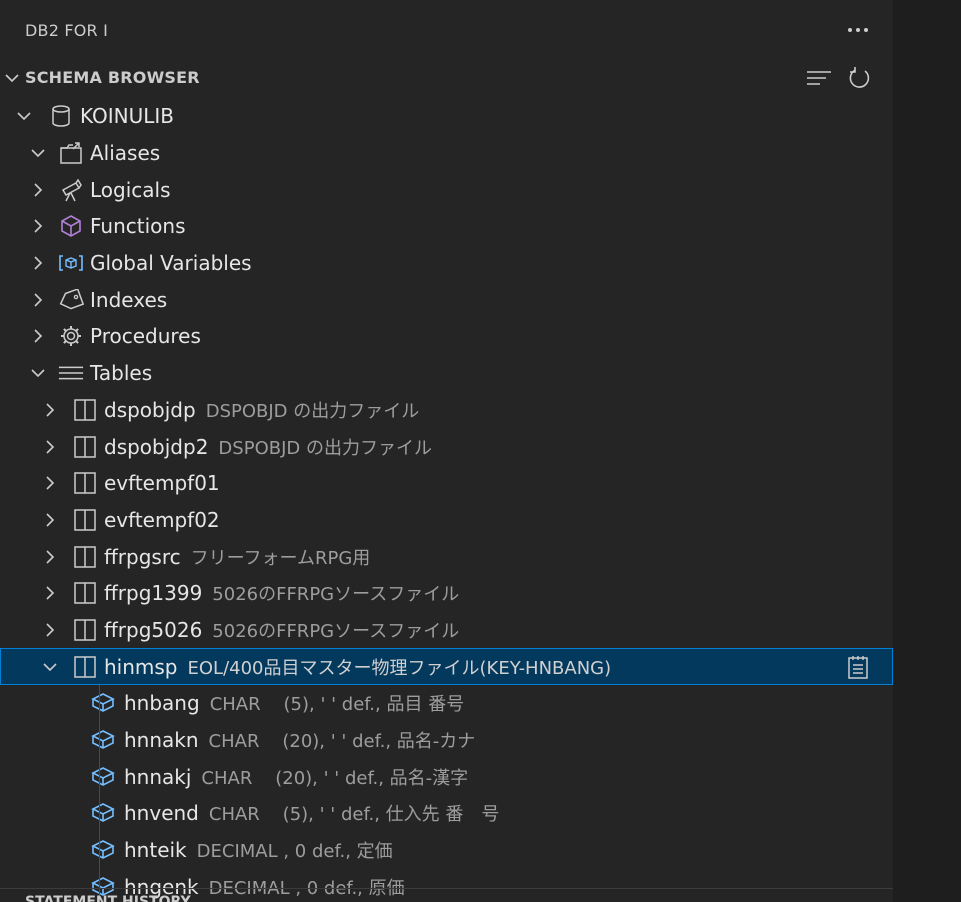 The image size is (961, 902). I want to click on column-label: hnteik, so click(155, 850).